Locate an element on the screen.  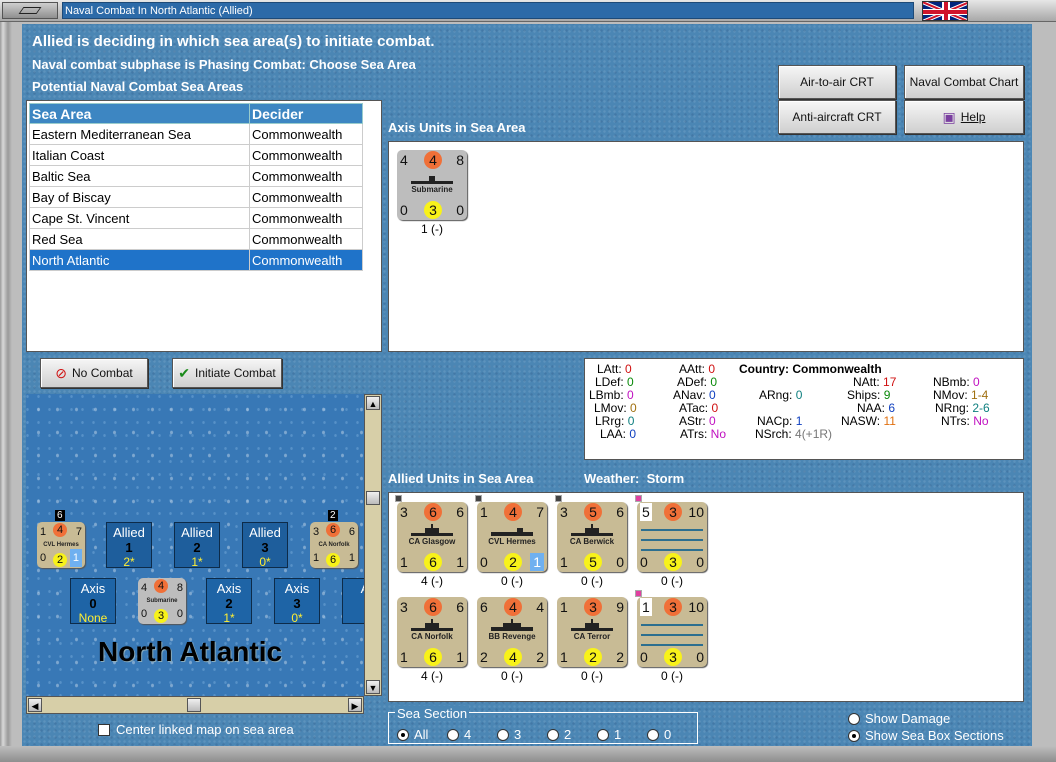
anti-aircraft-crt-button: Anti-aircraft CRT is located at coordinates (837, 117).